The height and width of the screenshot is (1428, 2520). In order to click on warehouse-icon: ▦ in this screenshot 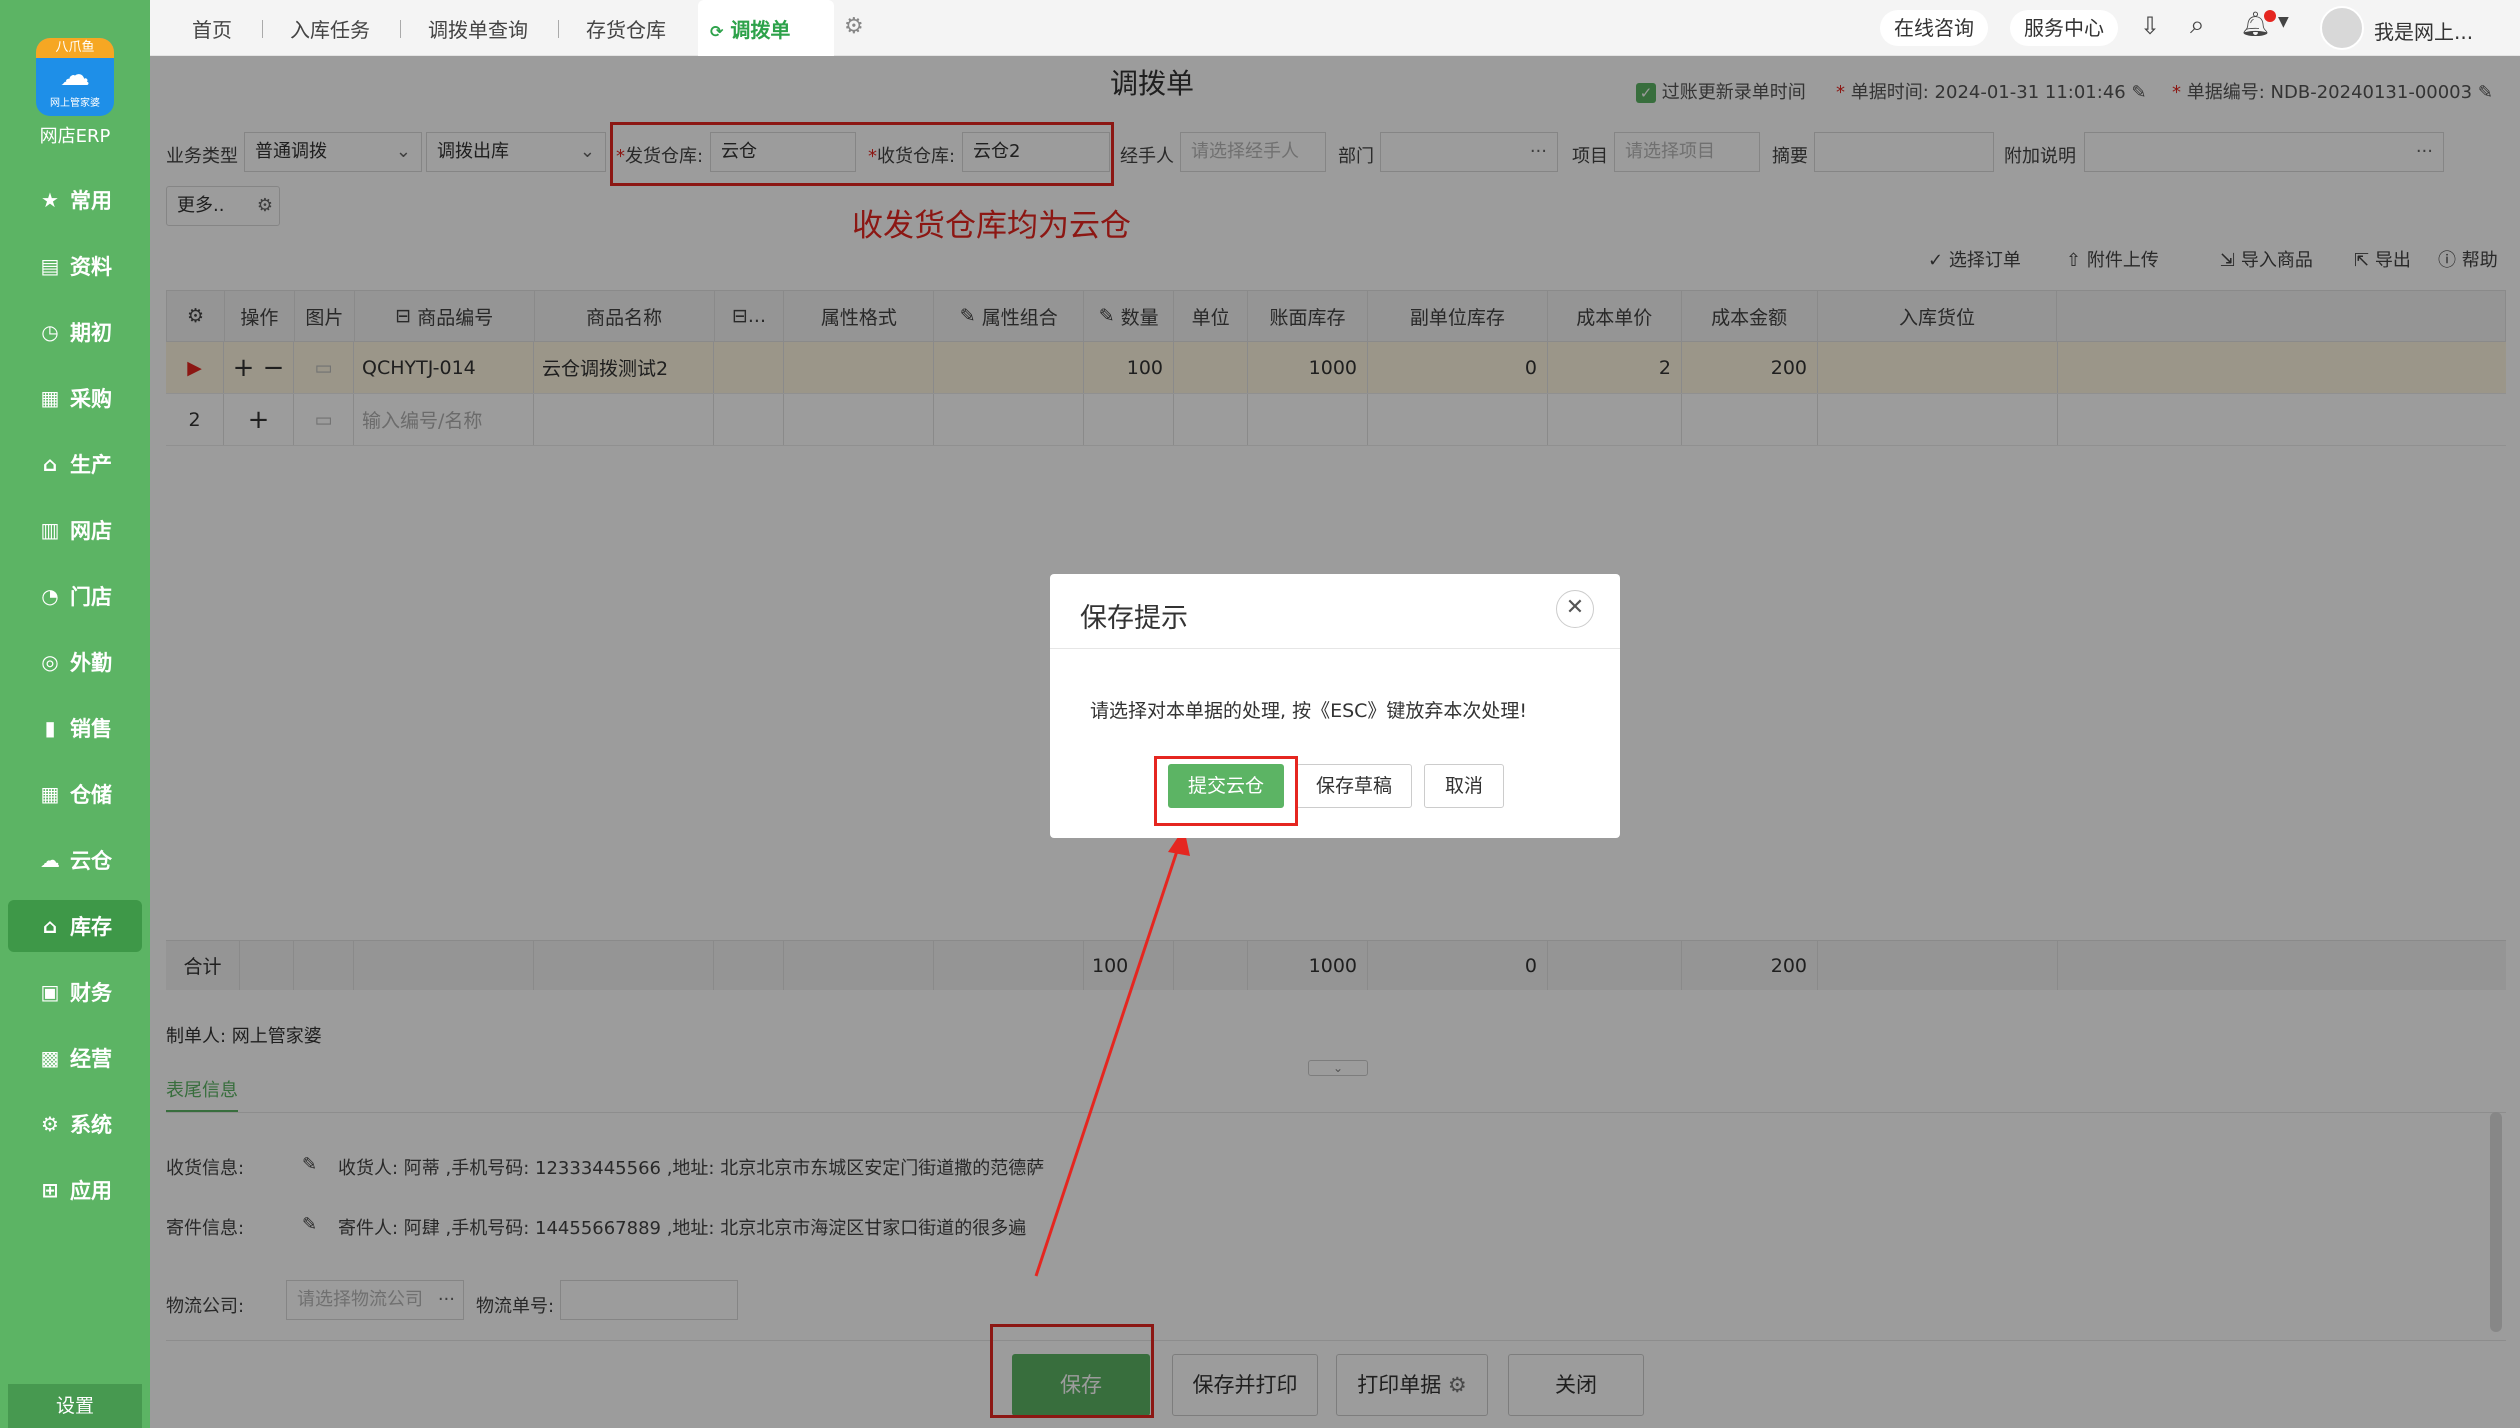, I will do `click(50, 794)`.